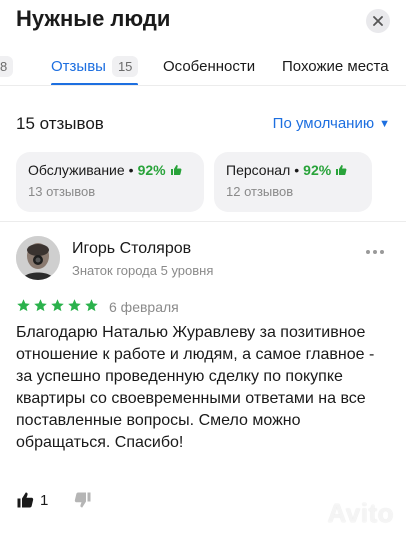 This screenshot has width=406, height=540. I want to click on aspect-name: Обслуживание, so click(76, 170).